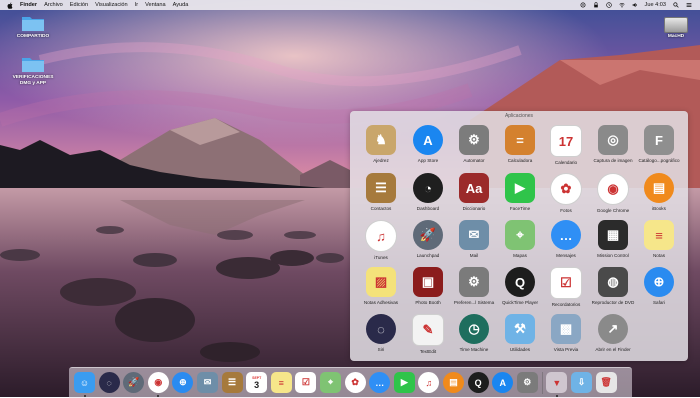  Describe the element at coordinates (33, 71) in the screenshot. I see `desktop-folder-verificaciones: VERIFICACIONES DMG y APP` at that location.